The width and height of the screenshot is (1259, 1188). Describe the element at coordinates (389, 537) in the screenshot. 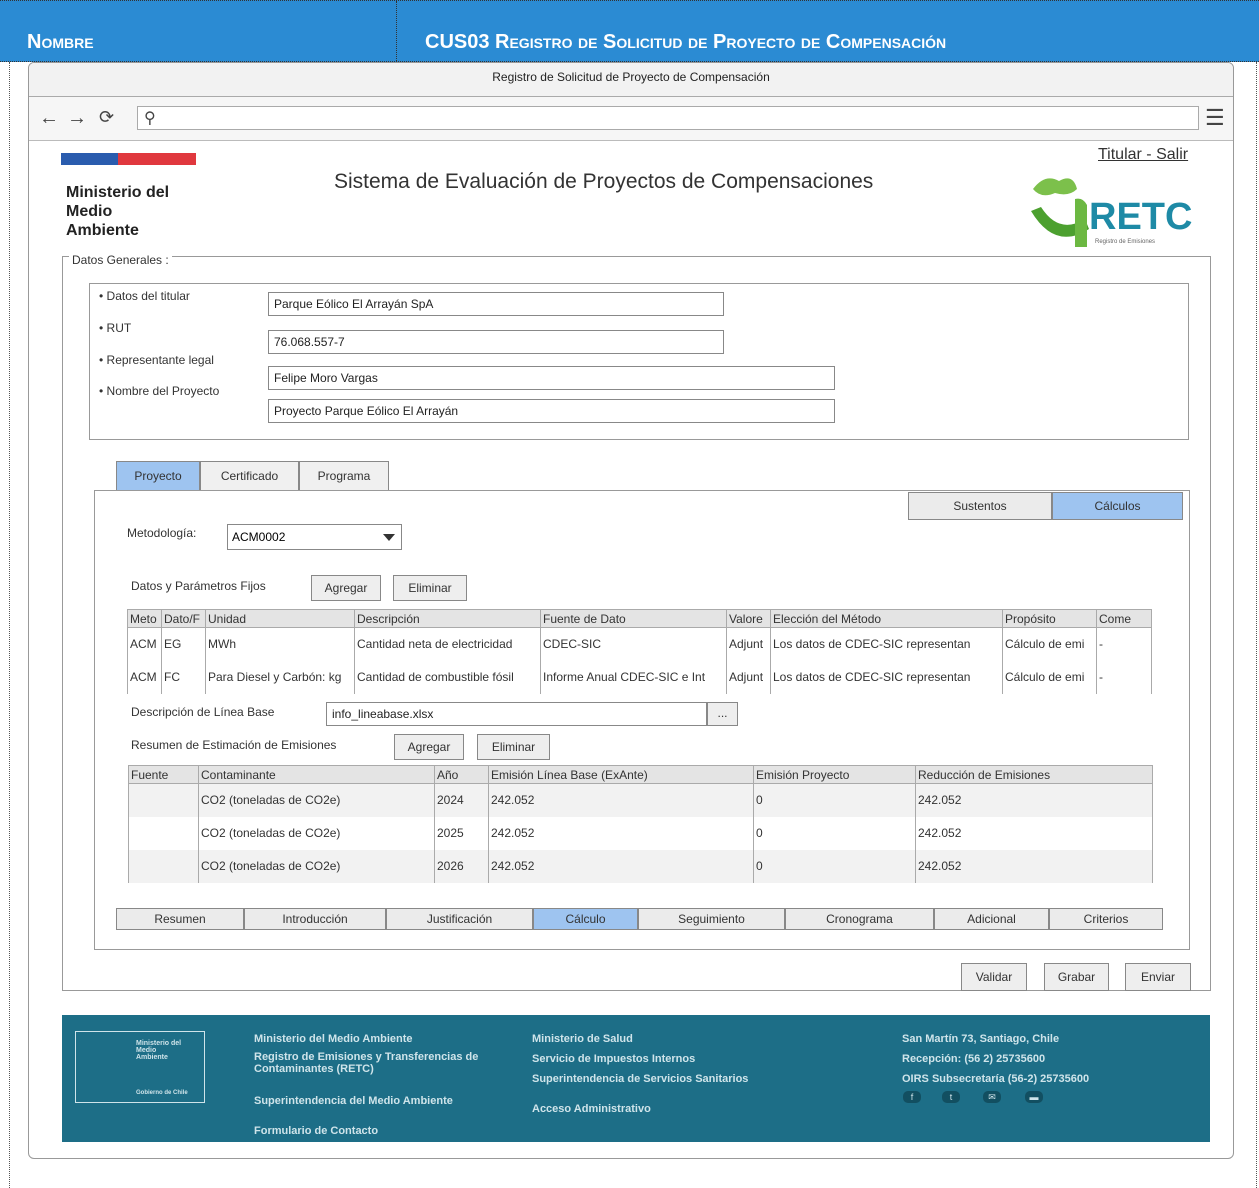

I see `chevron-down-icon` at that location.